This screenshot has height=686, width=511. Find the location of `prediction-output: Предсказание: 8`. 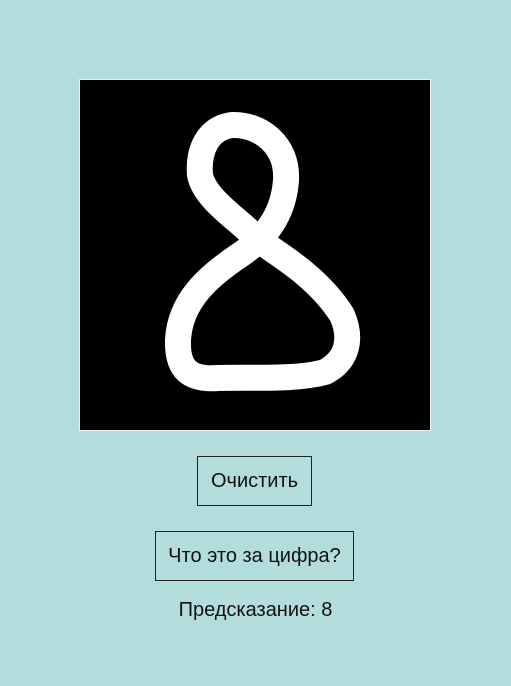

prediction-output: Предсказание: 8 is located at coordinates (255, 610).